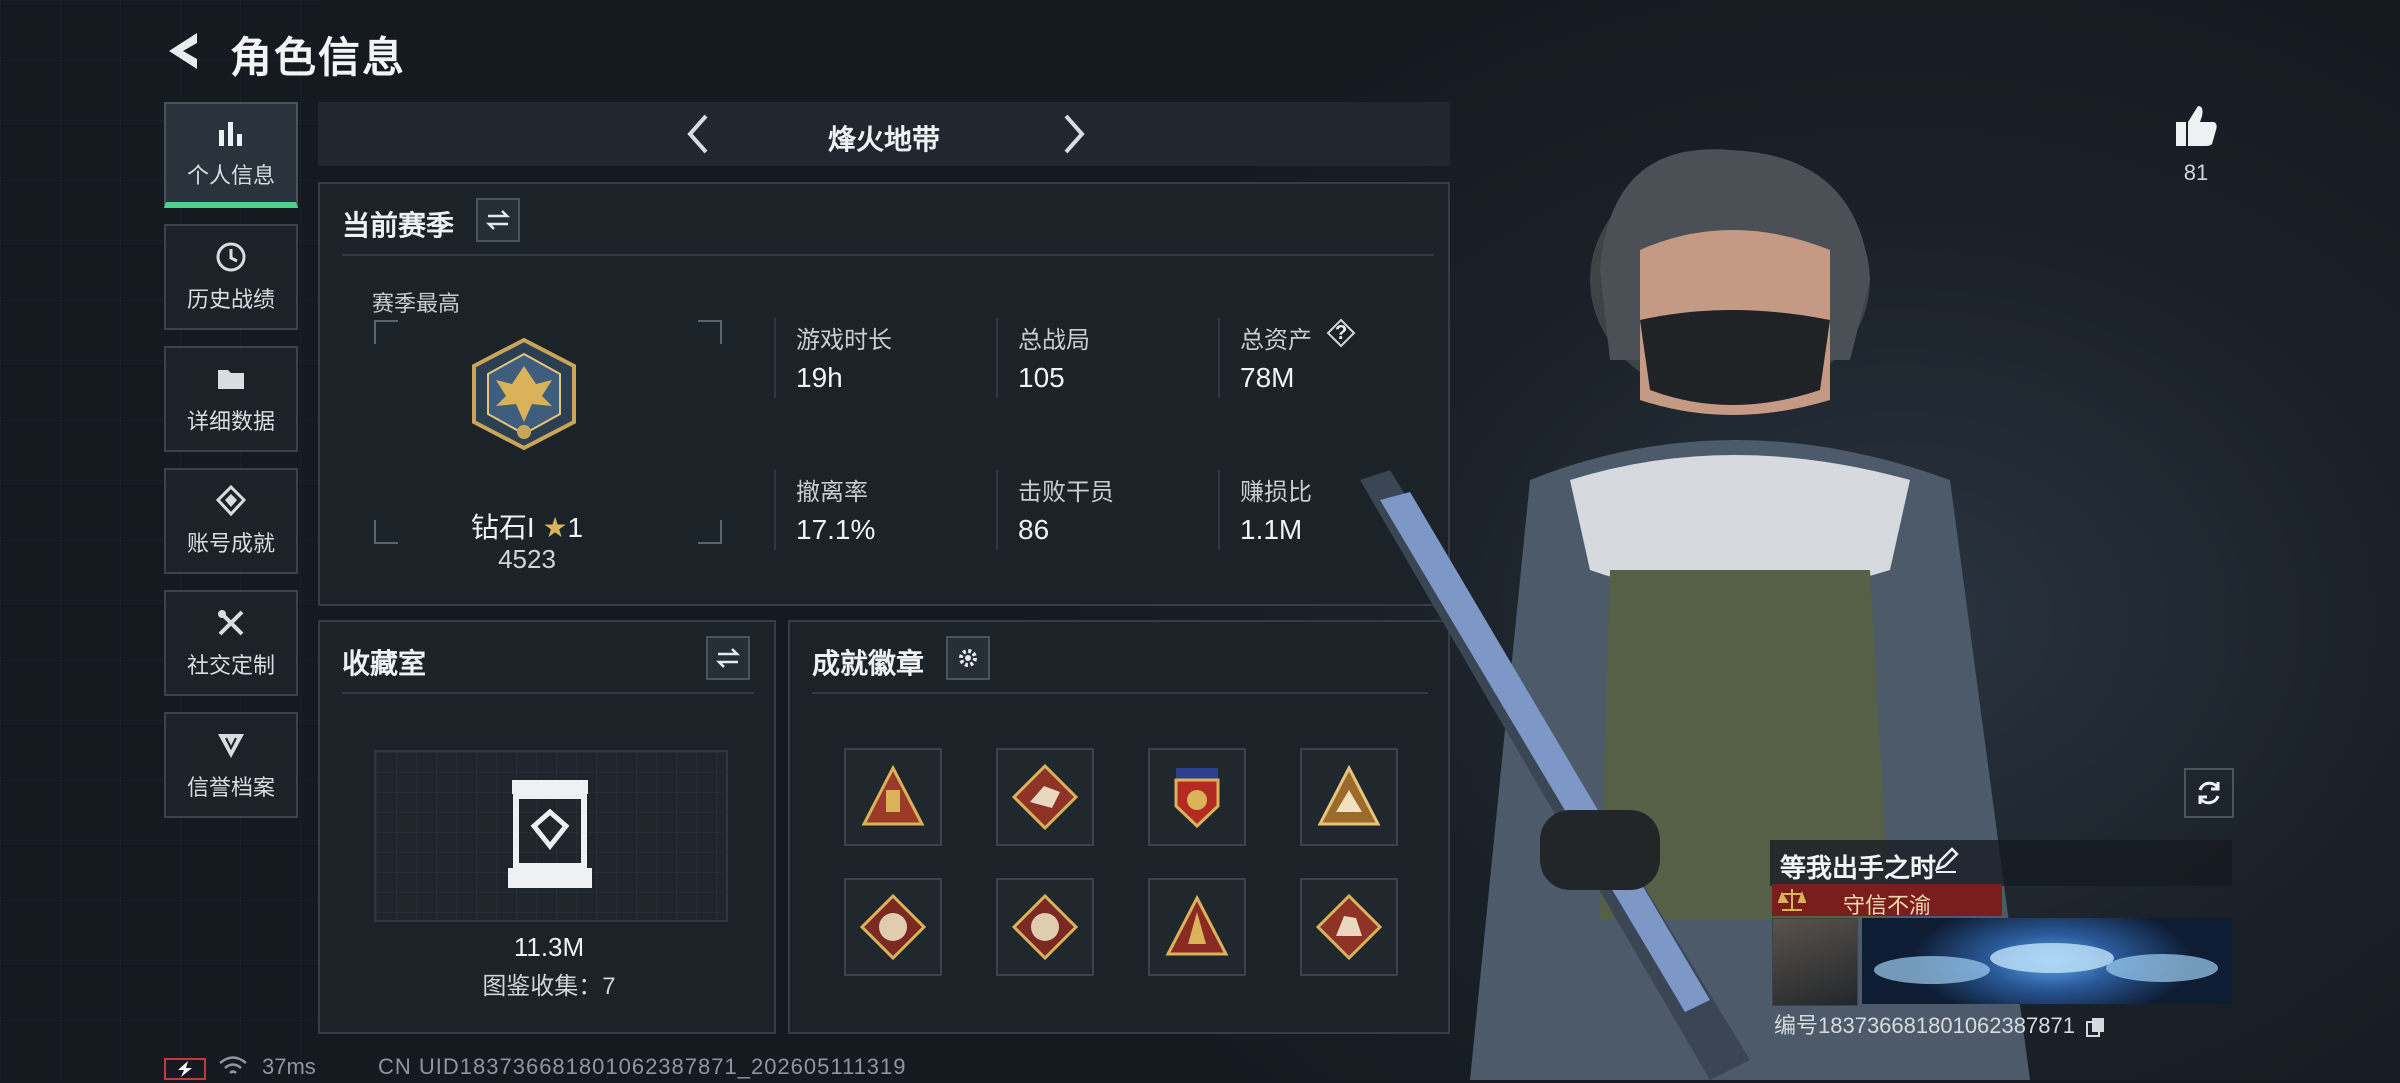 This screenshot has height=1083, width=2400. I want to click on stat-value-profit-ratio: 1.1M, so click(1271, 529).